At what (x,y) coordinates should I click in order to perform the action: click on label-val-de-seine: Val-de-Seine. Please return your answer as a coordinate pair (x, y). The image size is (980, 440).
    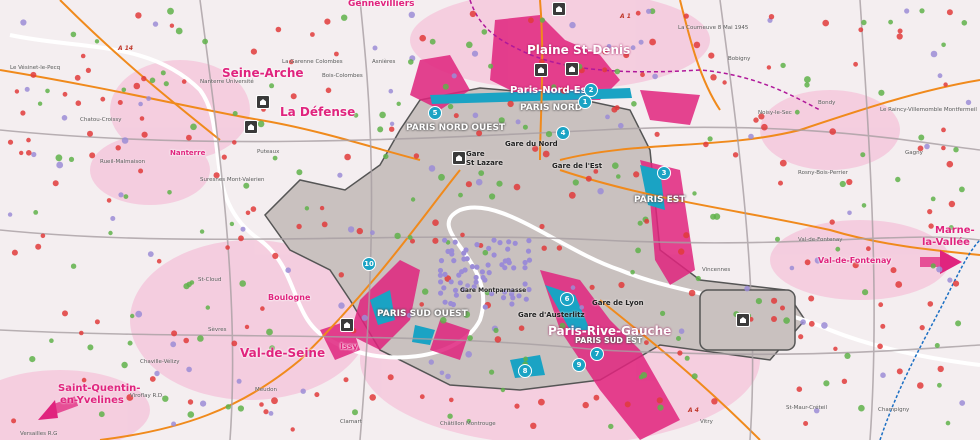
    Looking at the image, I should click on (283, 353).